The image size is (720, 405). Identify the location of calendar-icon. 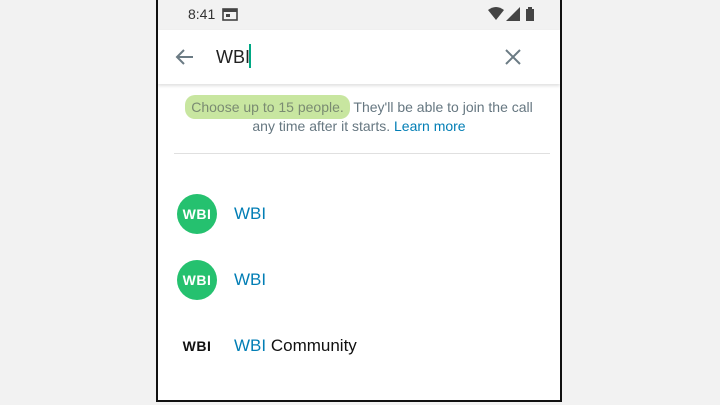
(230, 14).